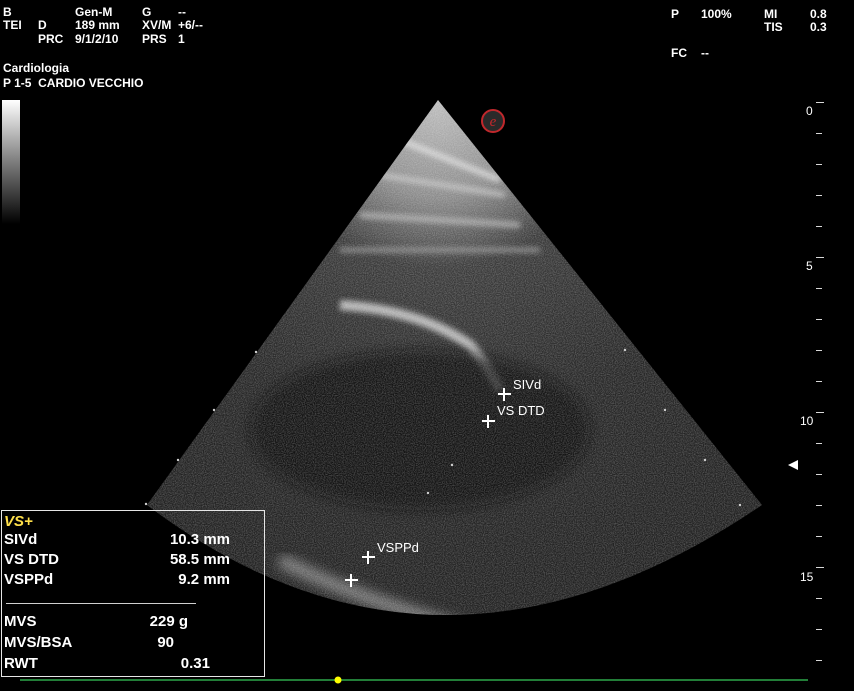 This screenshot has width=854, height=691. I want to click on mi-value: 0.8, so click(818, 14).